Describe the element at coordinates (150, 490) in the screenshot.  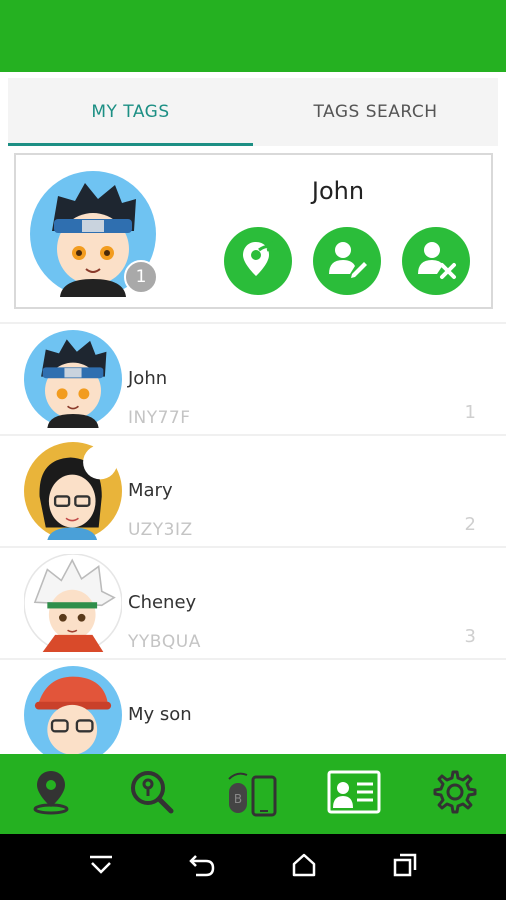
I see `tag-name: Mary` at that location.